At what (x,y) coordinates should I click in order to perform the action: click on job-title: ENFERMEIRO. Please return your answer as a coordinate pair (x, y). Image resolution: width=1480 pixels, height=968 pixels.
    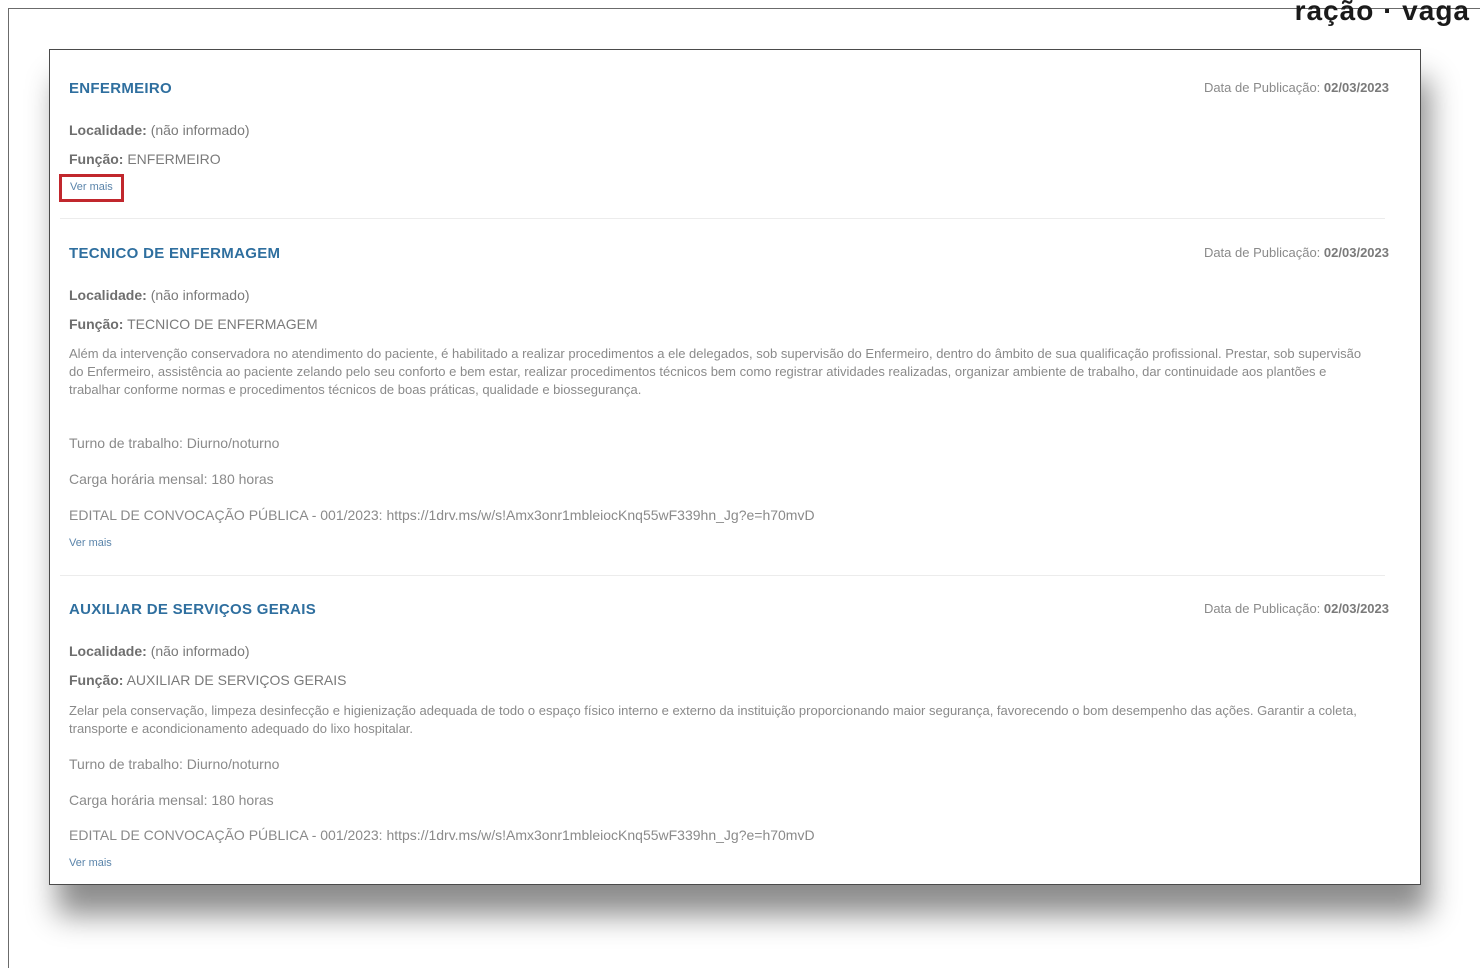
    Looking at the image, I should click on (120, 88).